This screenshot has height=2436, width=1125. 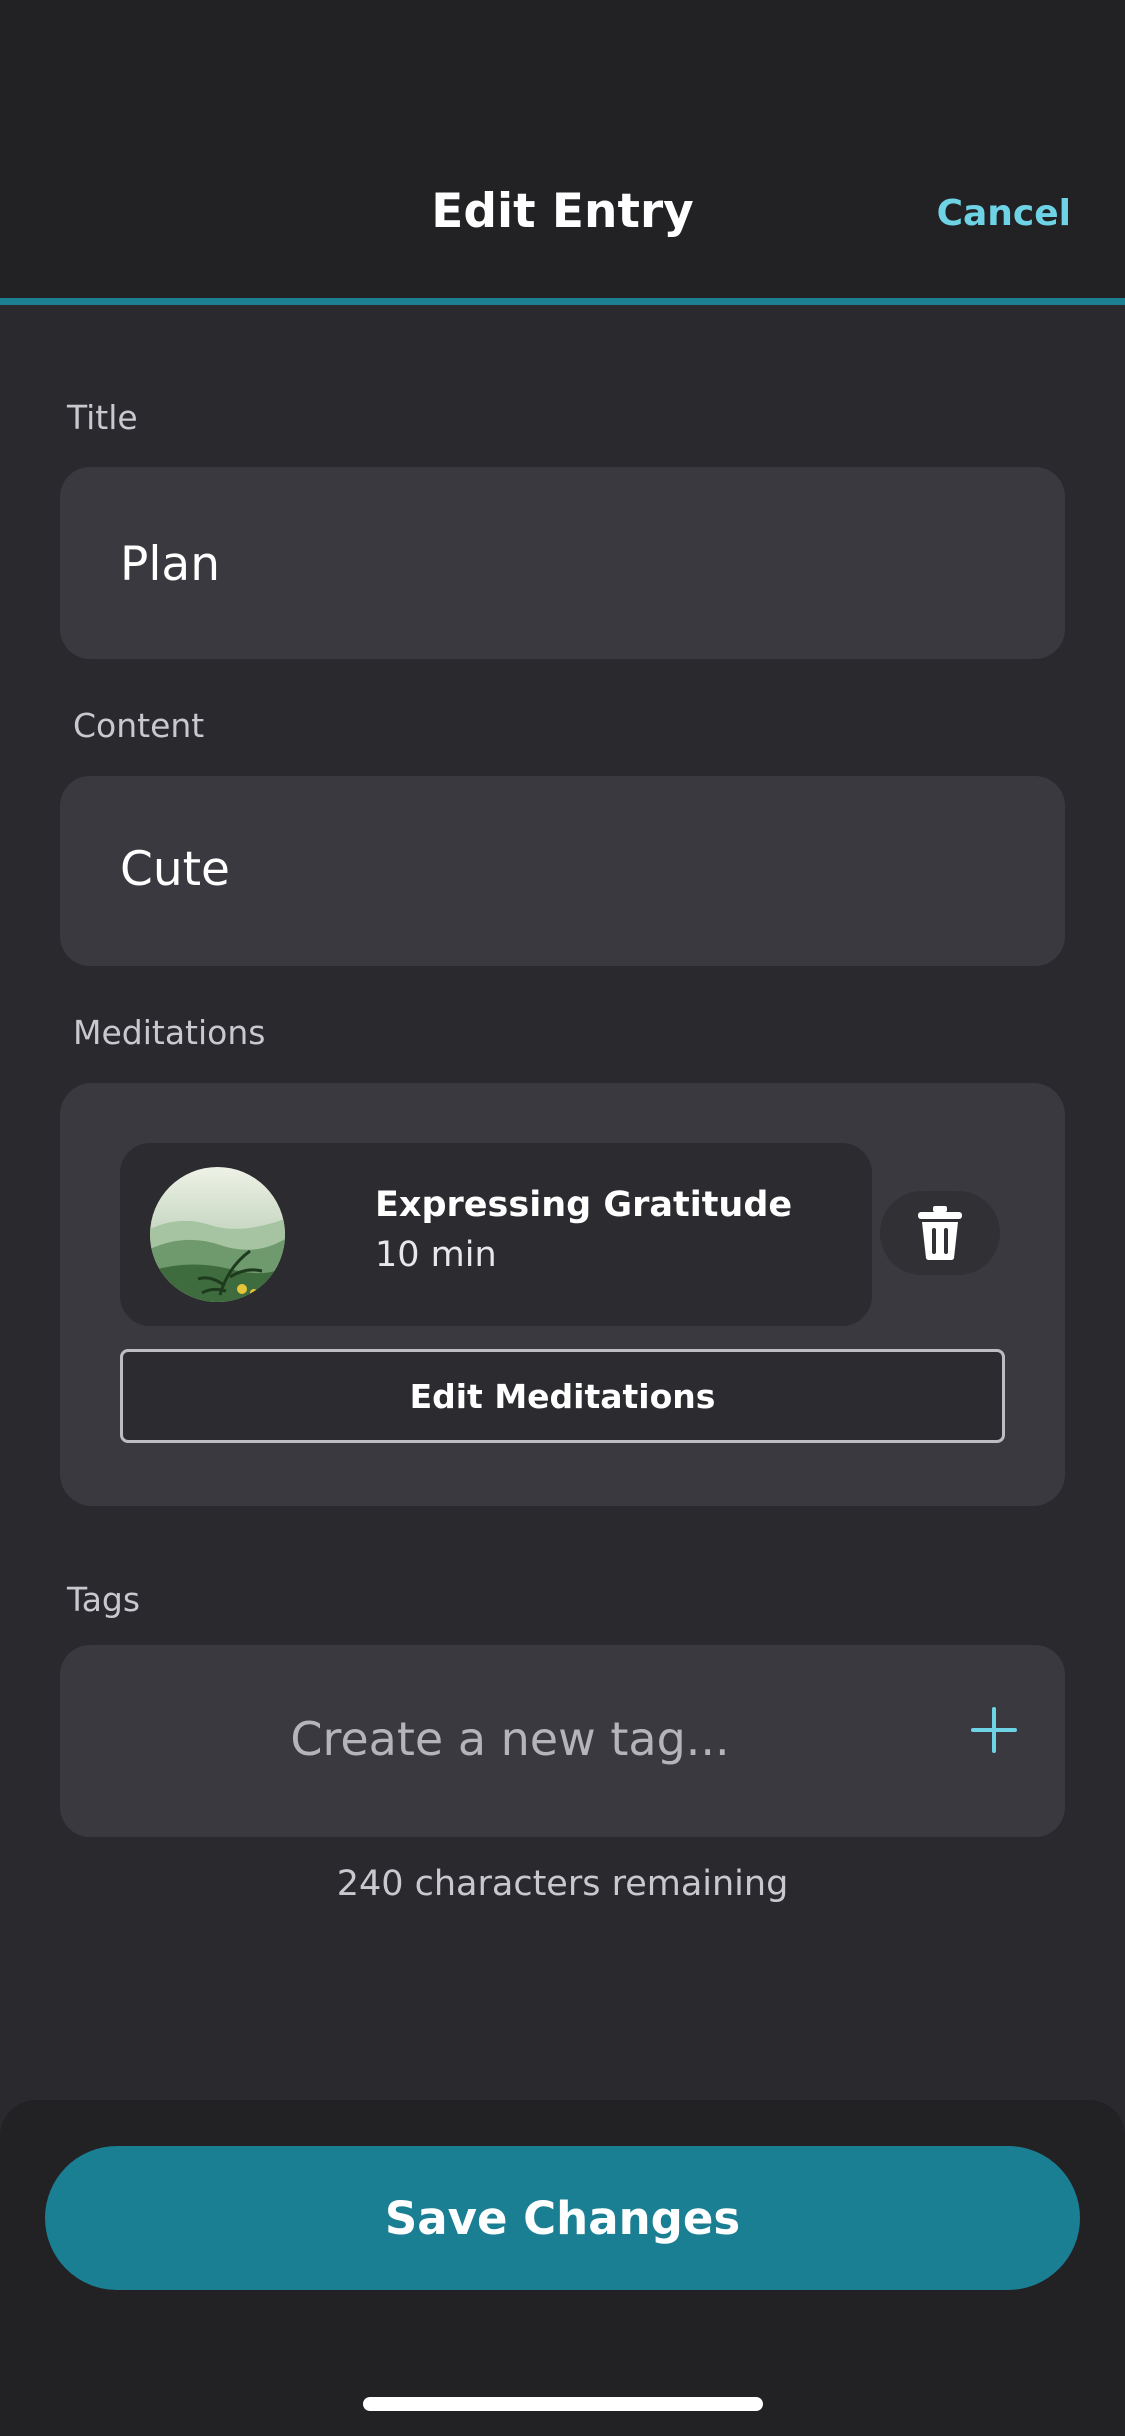 I want to click on content-input-value: Cute, so click(x=175, y=869).